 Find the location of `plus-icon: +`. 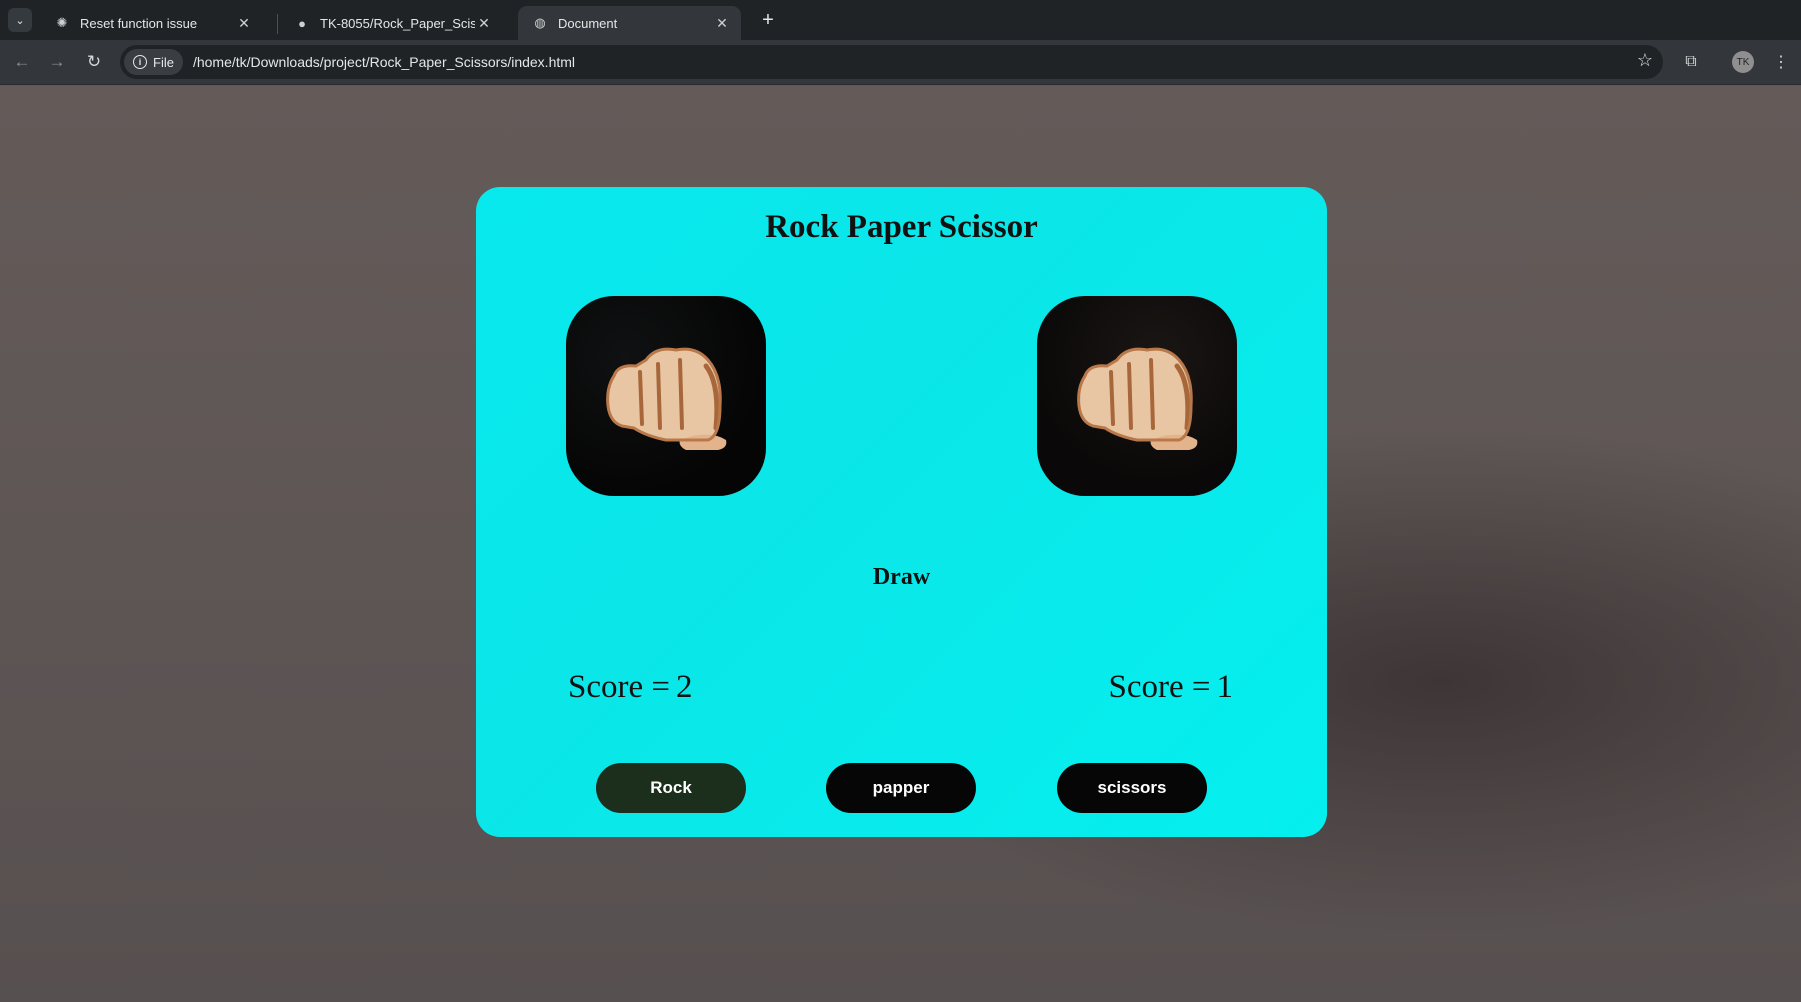

plus-icon: + is located at coordinates (768, 19).